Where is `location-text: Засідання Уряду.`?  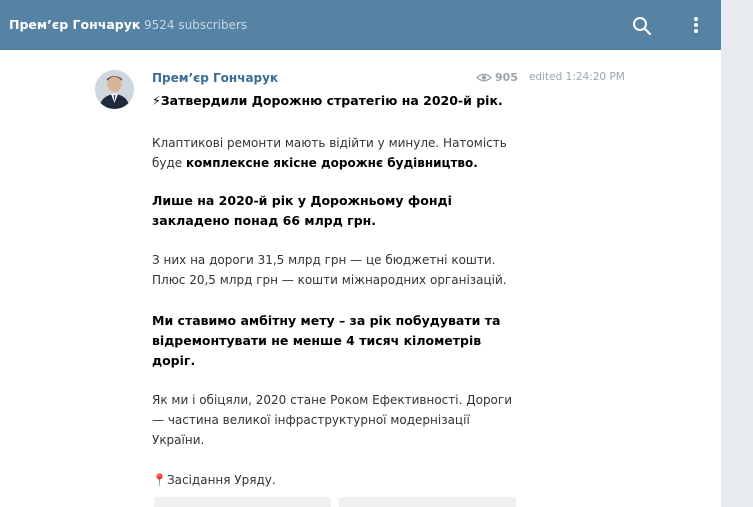
location-text: Засідання Уряду. is located at coordinates (221, 480).